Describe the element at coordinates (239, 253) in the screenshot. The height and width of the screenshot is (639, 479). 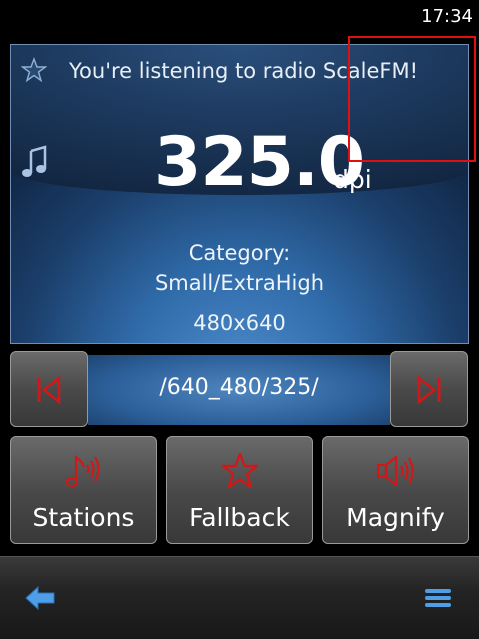
I see `category-label: Category:` at that location.